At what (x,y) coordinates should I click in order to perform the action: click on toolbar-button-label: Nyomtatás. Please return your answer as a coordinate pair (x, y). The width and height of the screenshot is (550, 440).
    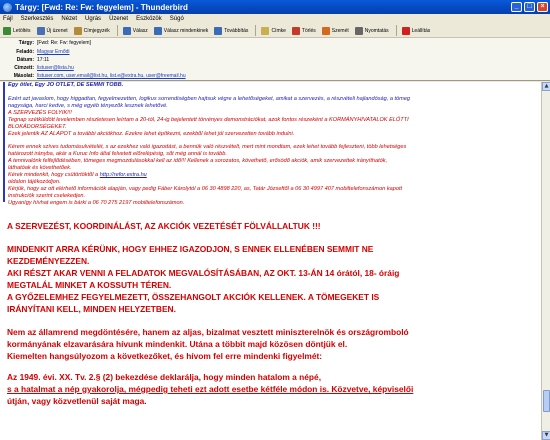
    Looking at the image, I should click on (376, 30).